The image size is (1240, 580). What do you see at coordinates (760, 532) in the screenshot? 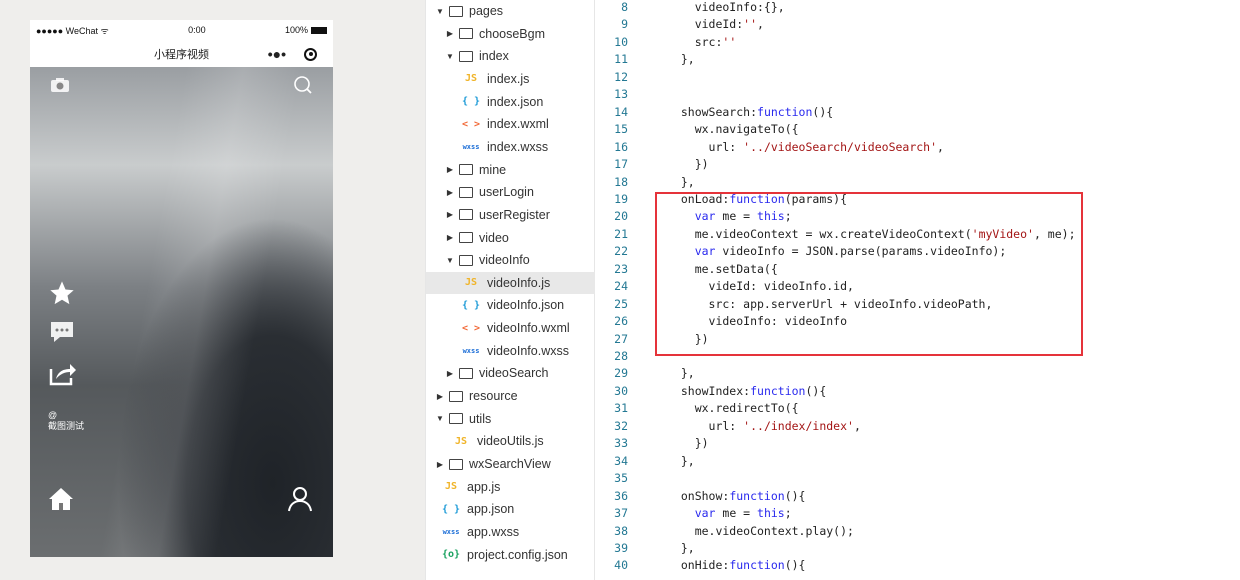
I see `code-line: me.videoContext.play();` at bounding box center [760, 532].